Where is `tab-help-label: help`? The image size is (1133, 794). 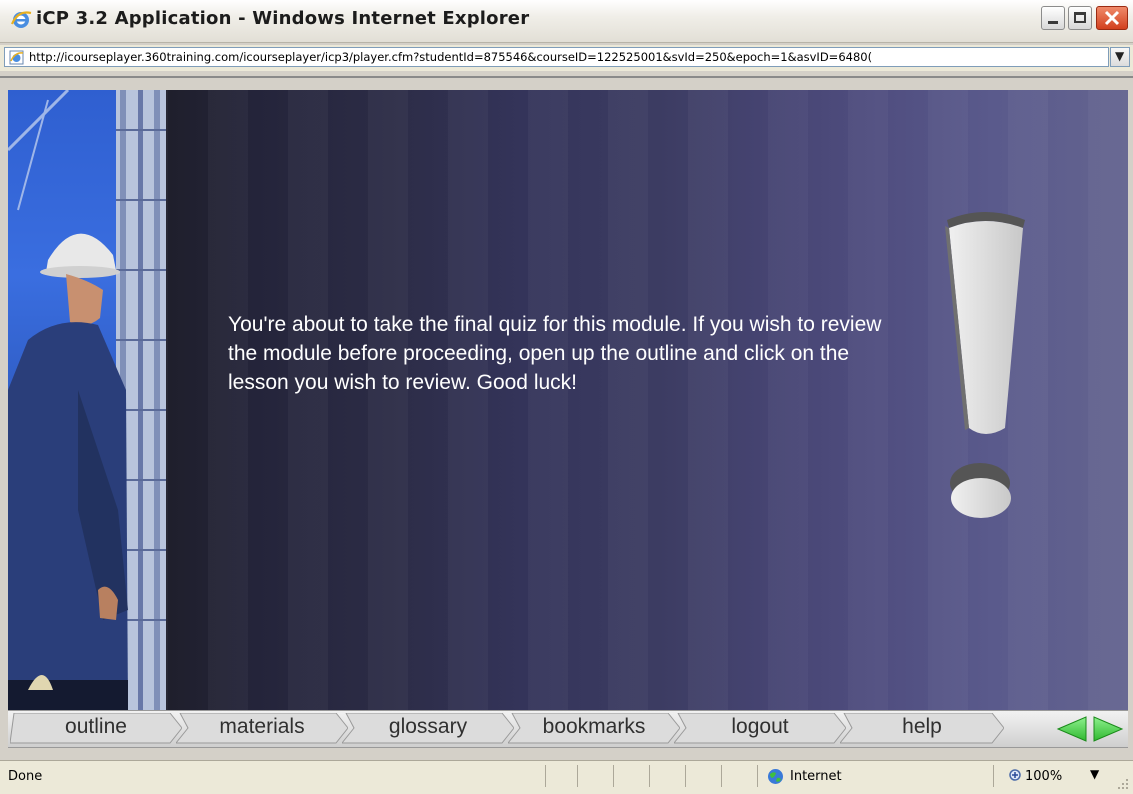
tab-help-label: help is located at coordinates (922, 726).